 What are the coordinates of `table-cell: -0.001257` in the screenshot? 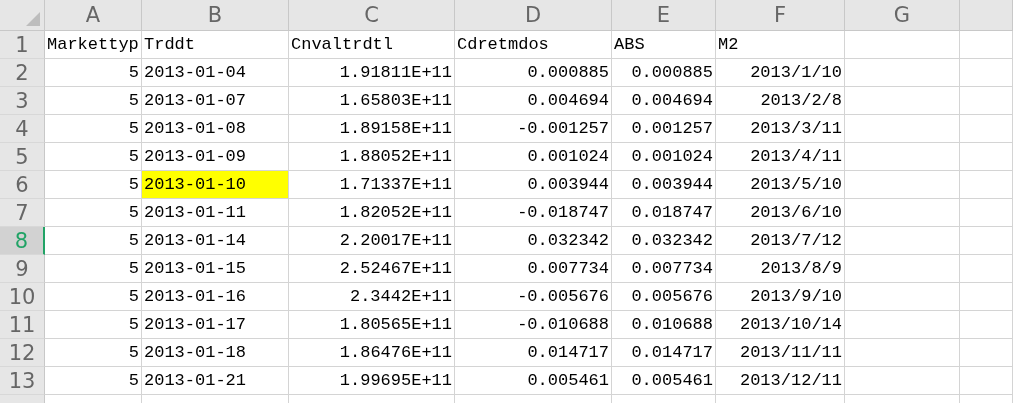 It's located at (533, 129).